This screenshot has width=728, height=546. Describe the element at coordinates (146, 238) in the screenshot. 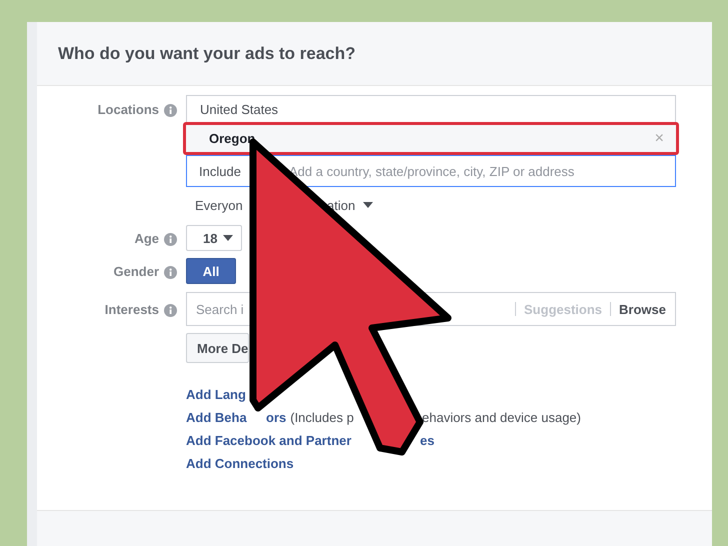

I see `field-label: Age` at that location.